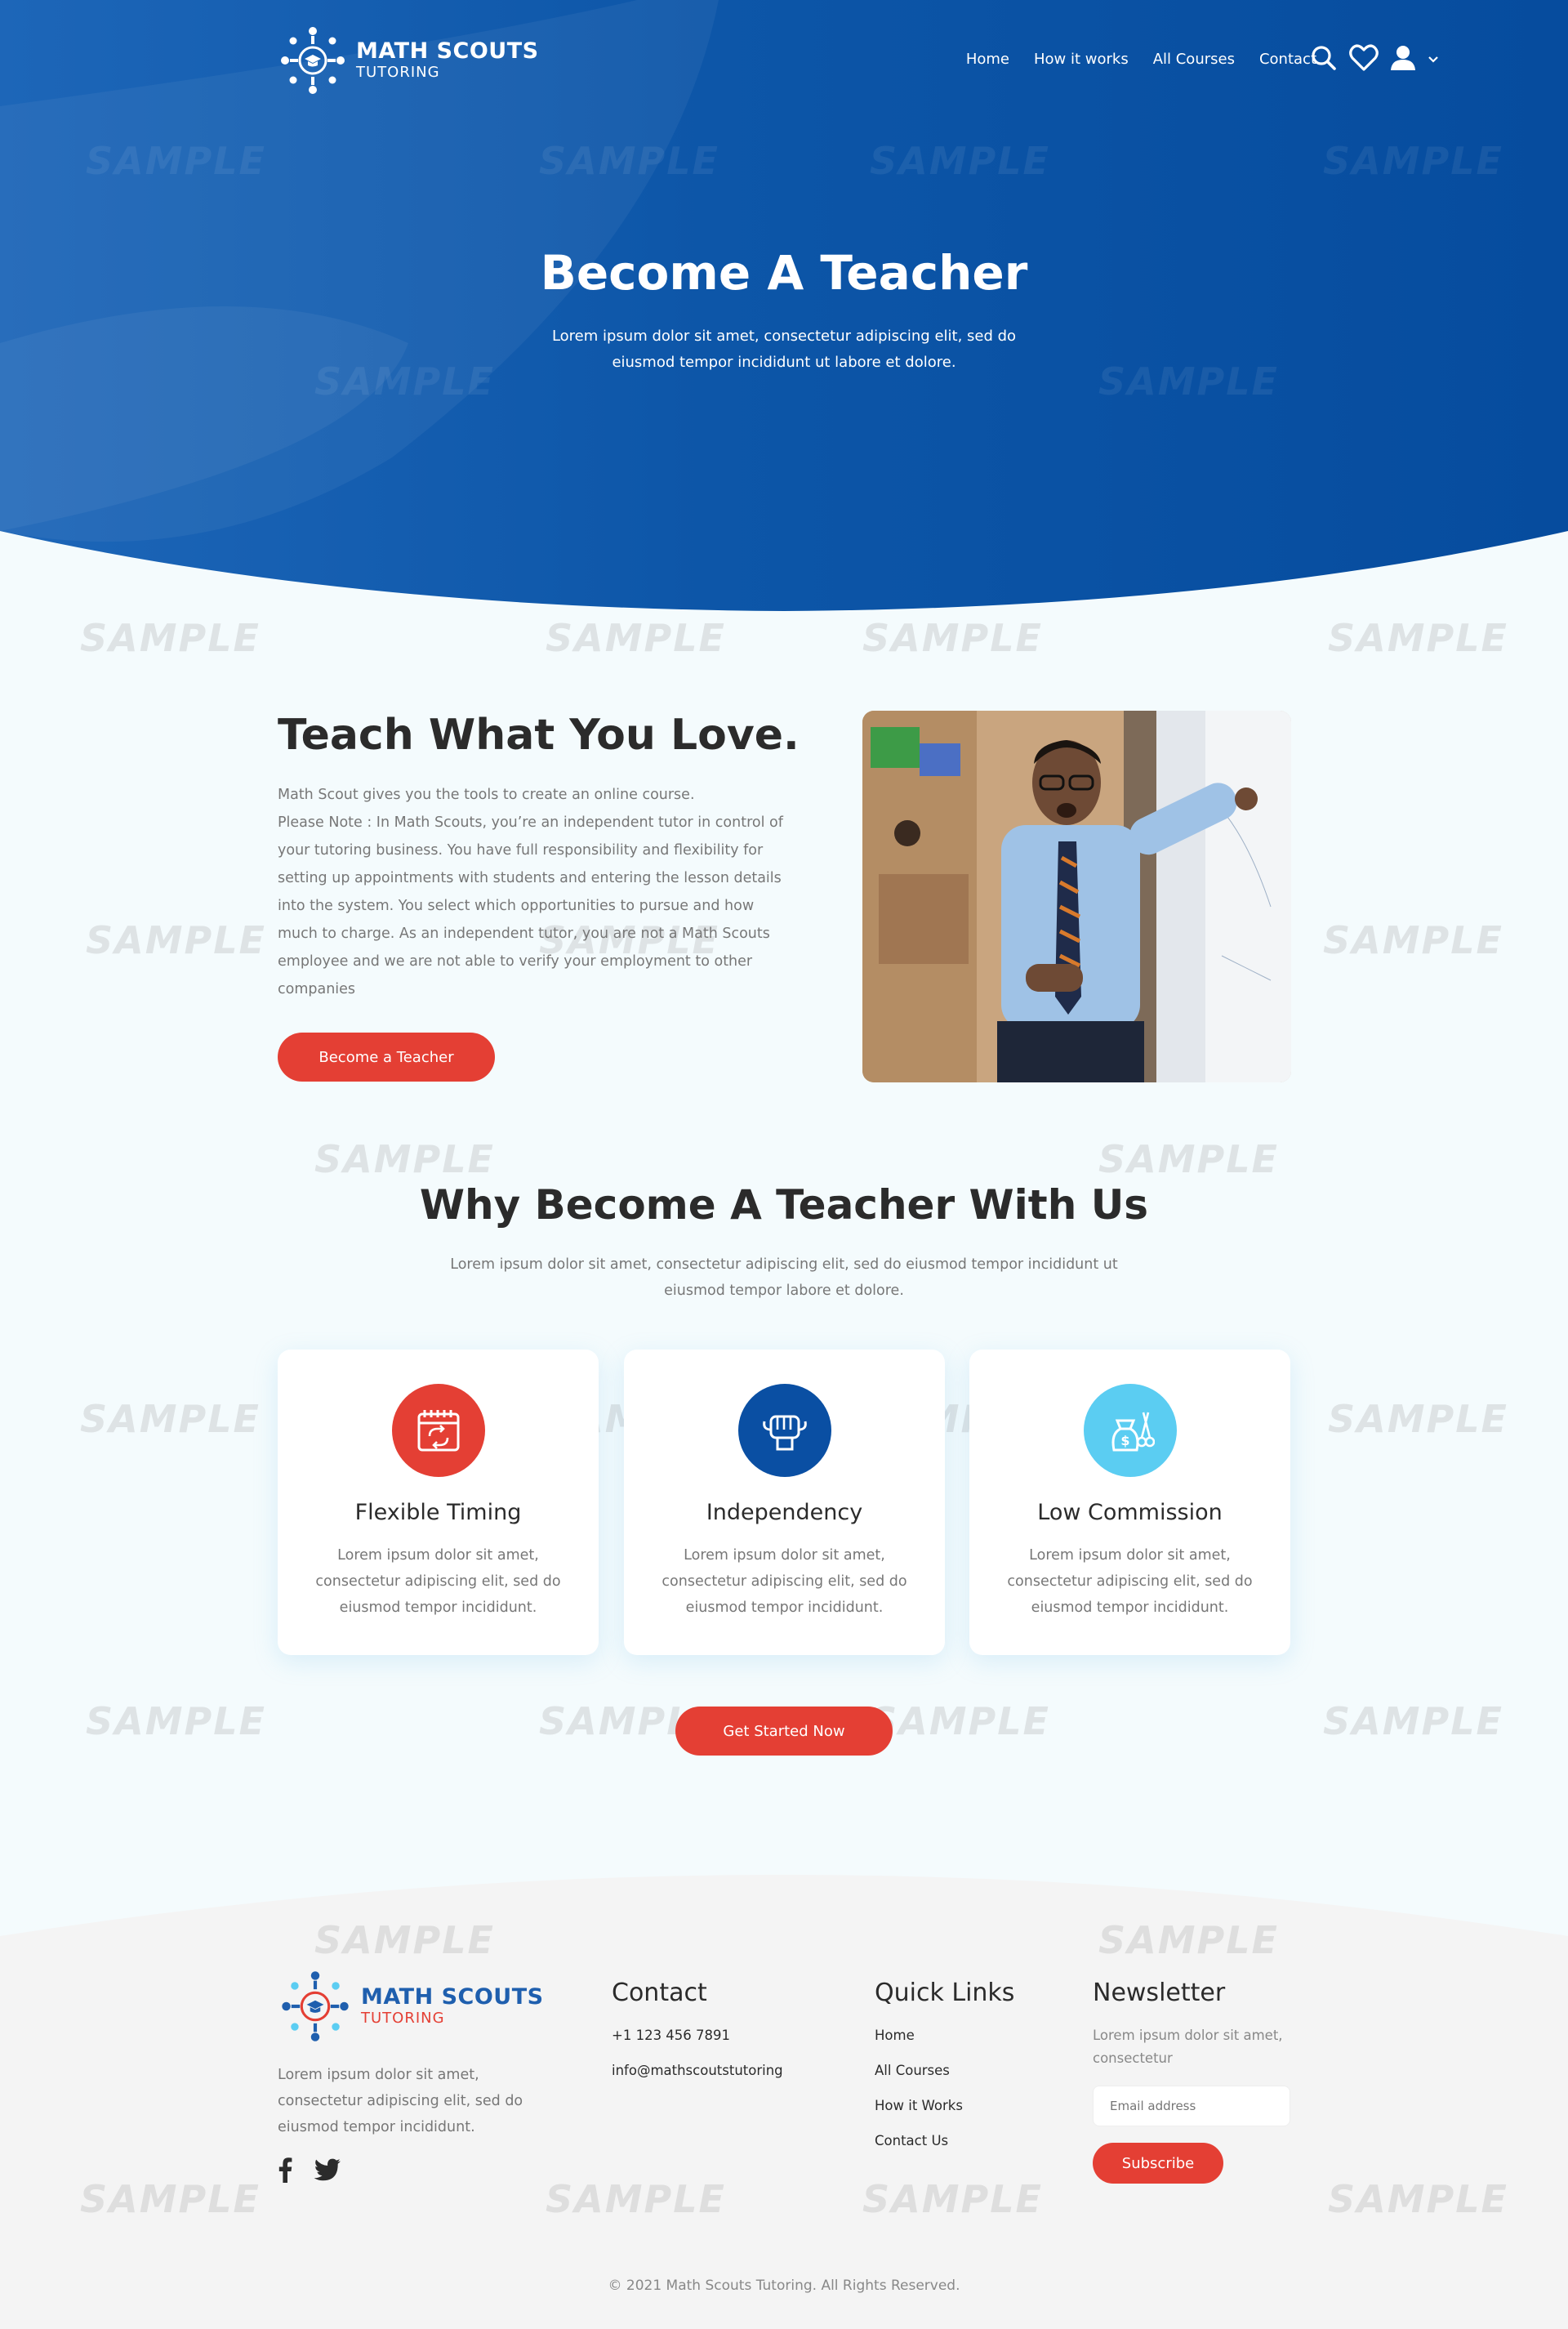 Image resolution: width=1568 pixels, height=2329 pixels. What do you see at coordinates (659, 1993) in the screenshot?
I see `footer-contact-title: Contact` at bounding box center [659, 1993].